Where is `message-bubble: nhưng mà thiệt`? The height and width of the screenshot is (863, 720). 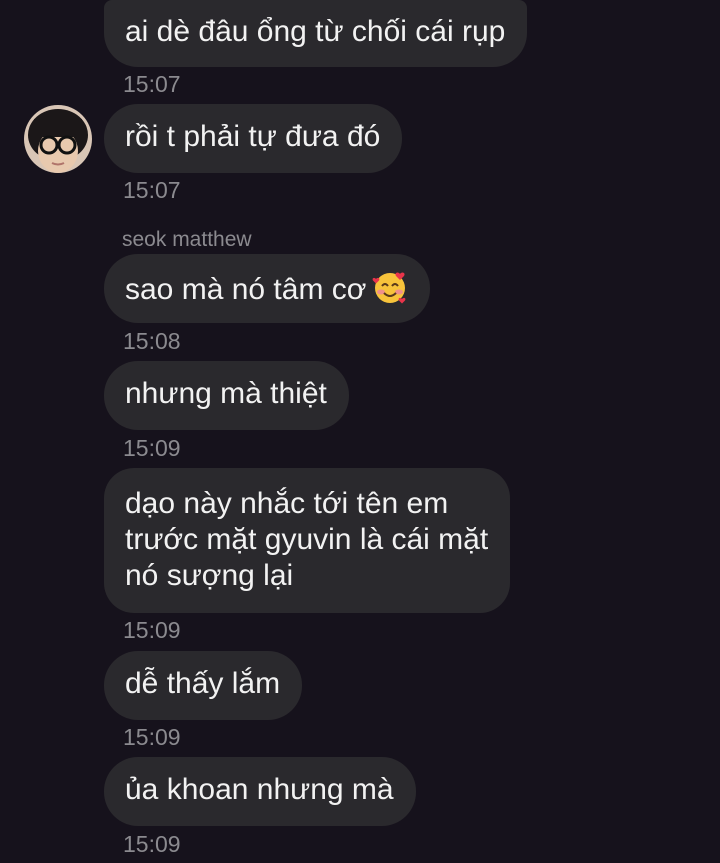 message-bubble: nhưng mà thiệt is located at coordinates (226, 395).